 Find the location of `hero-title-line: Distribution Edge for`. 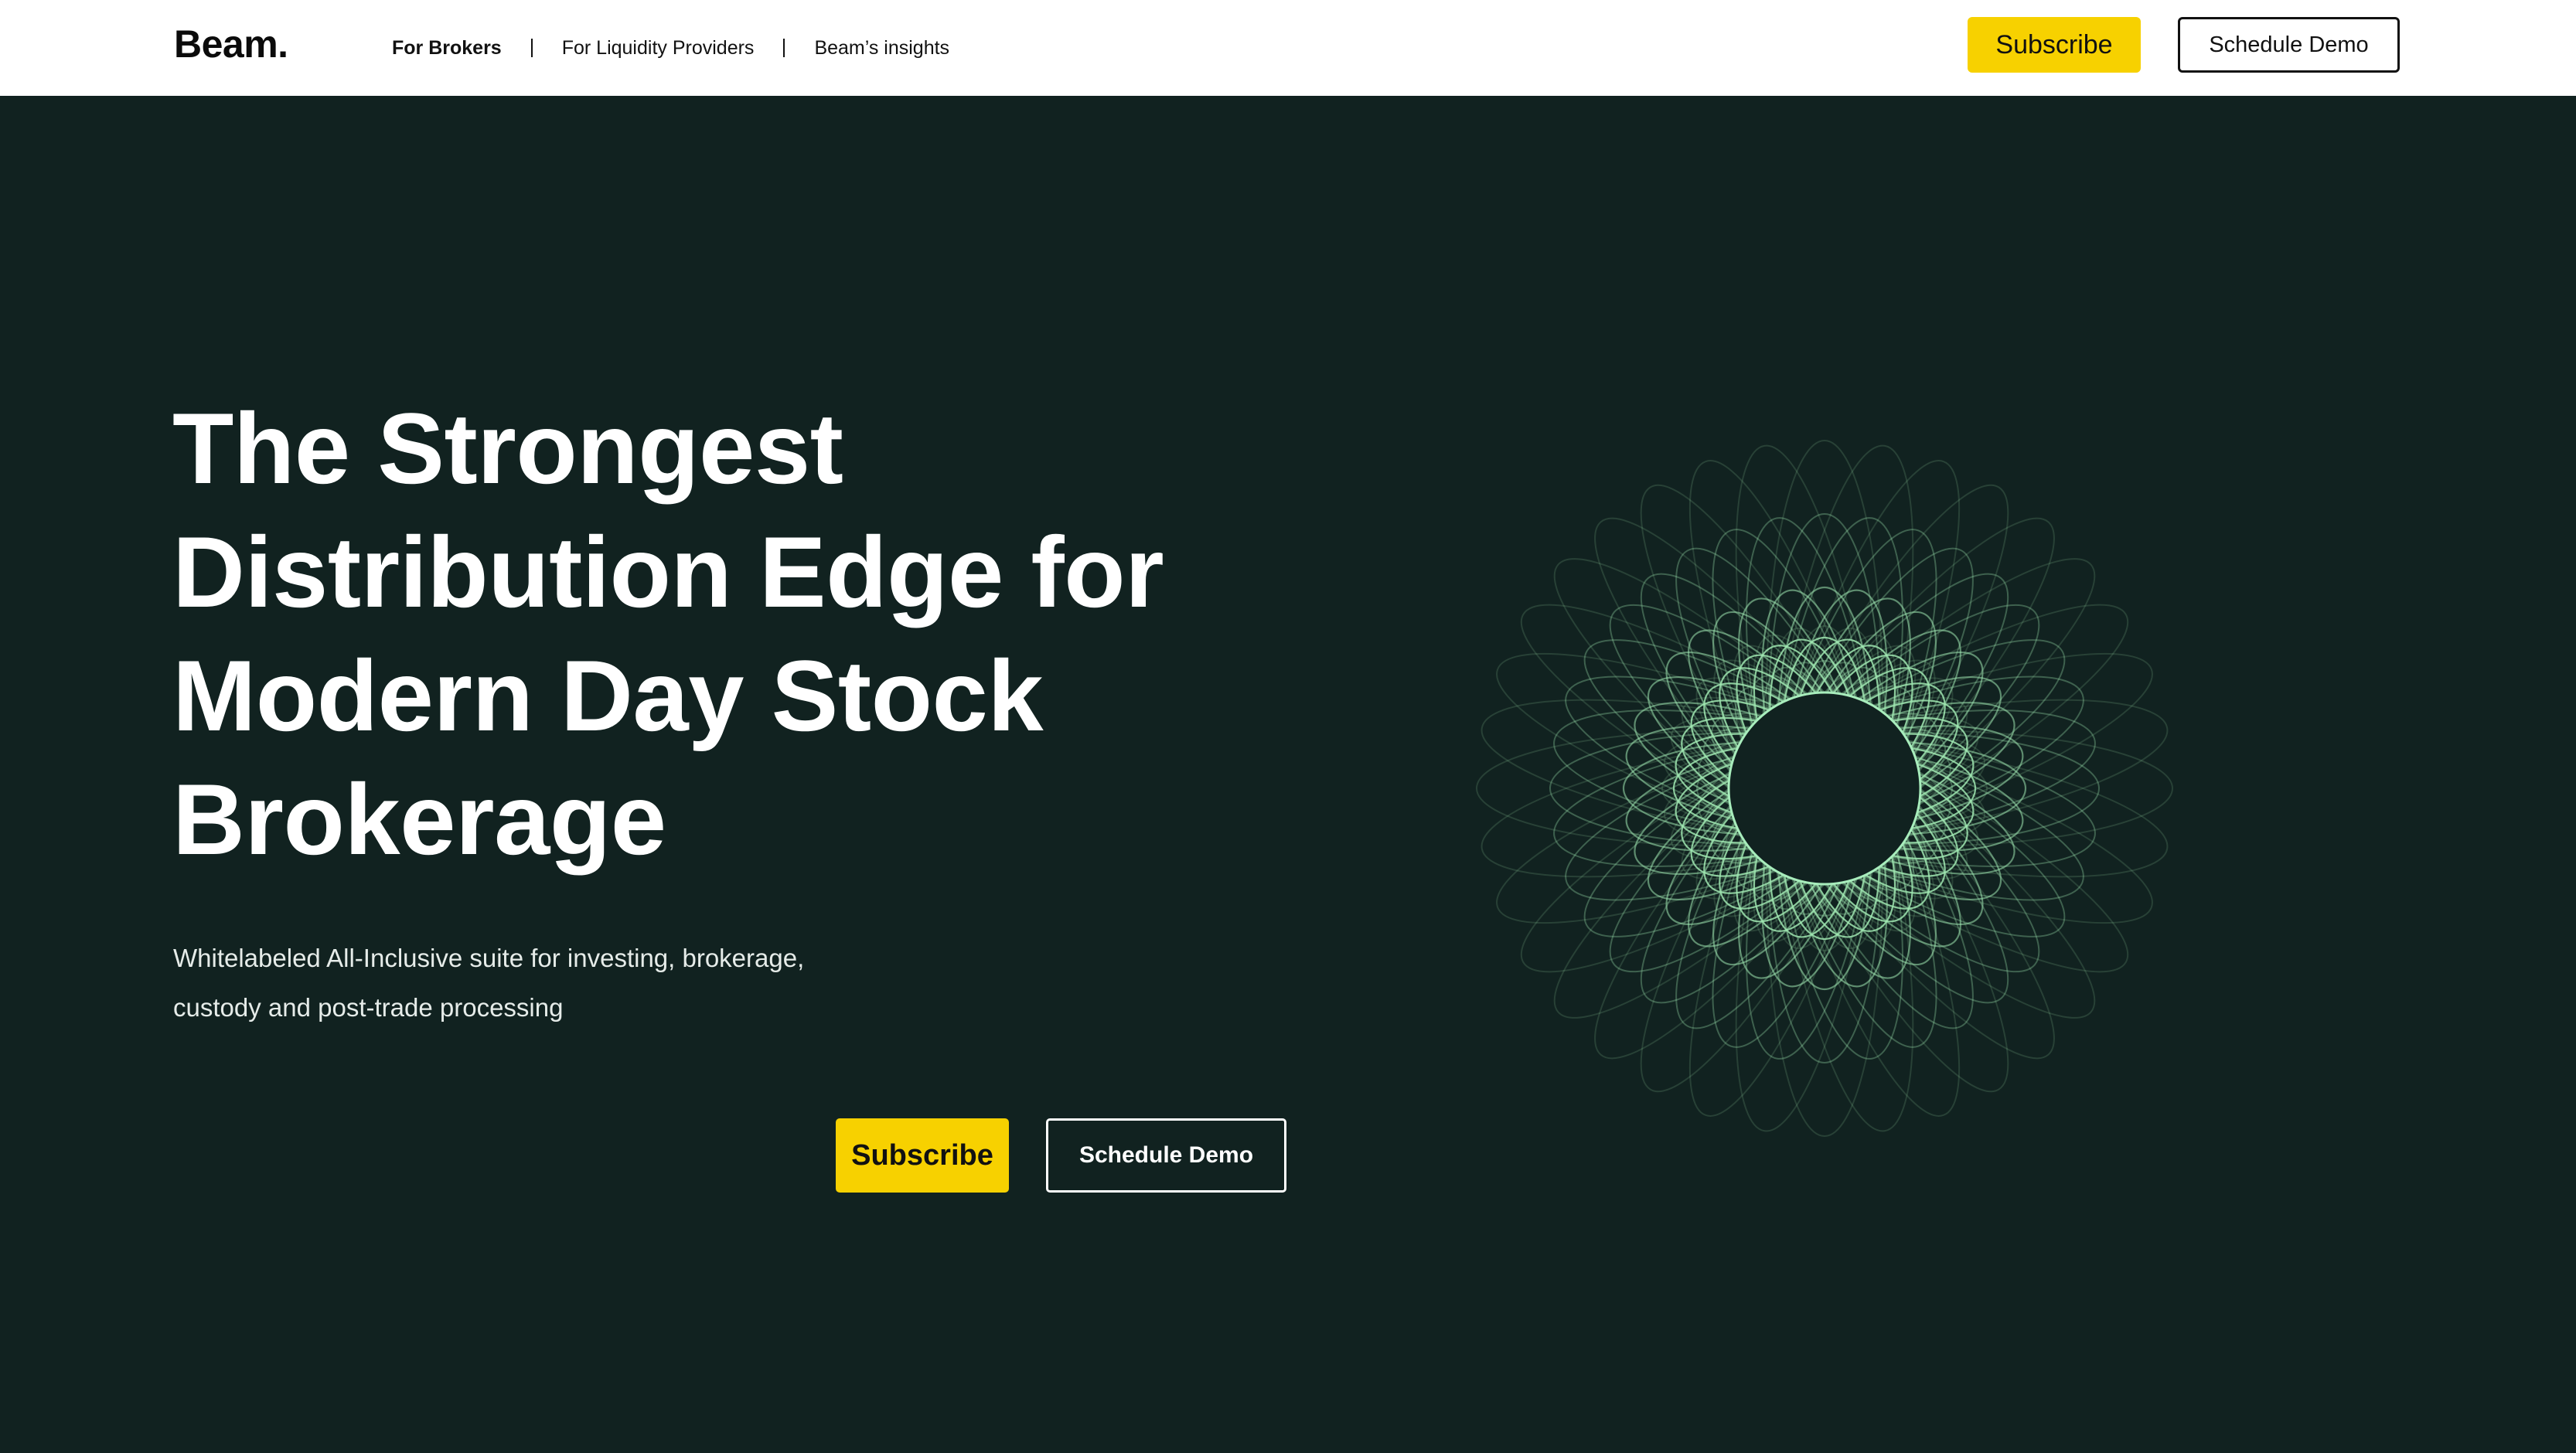

hero-title-line: Distribution Edge for is located at coordinates (668, 572).